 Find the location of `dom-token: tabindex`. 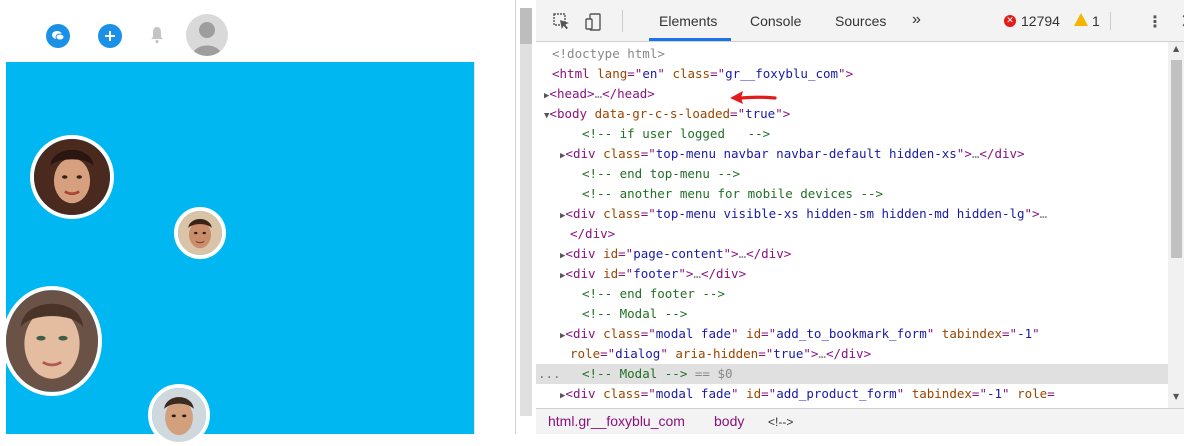

dom-token: tabindex is located at coordinates (941, 393).